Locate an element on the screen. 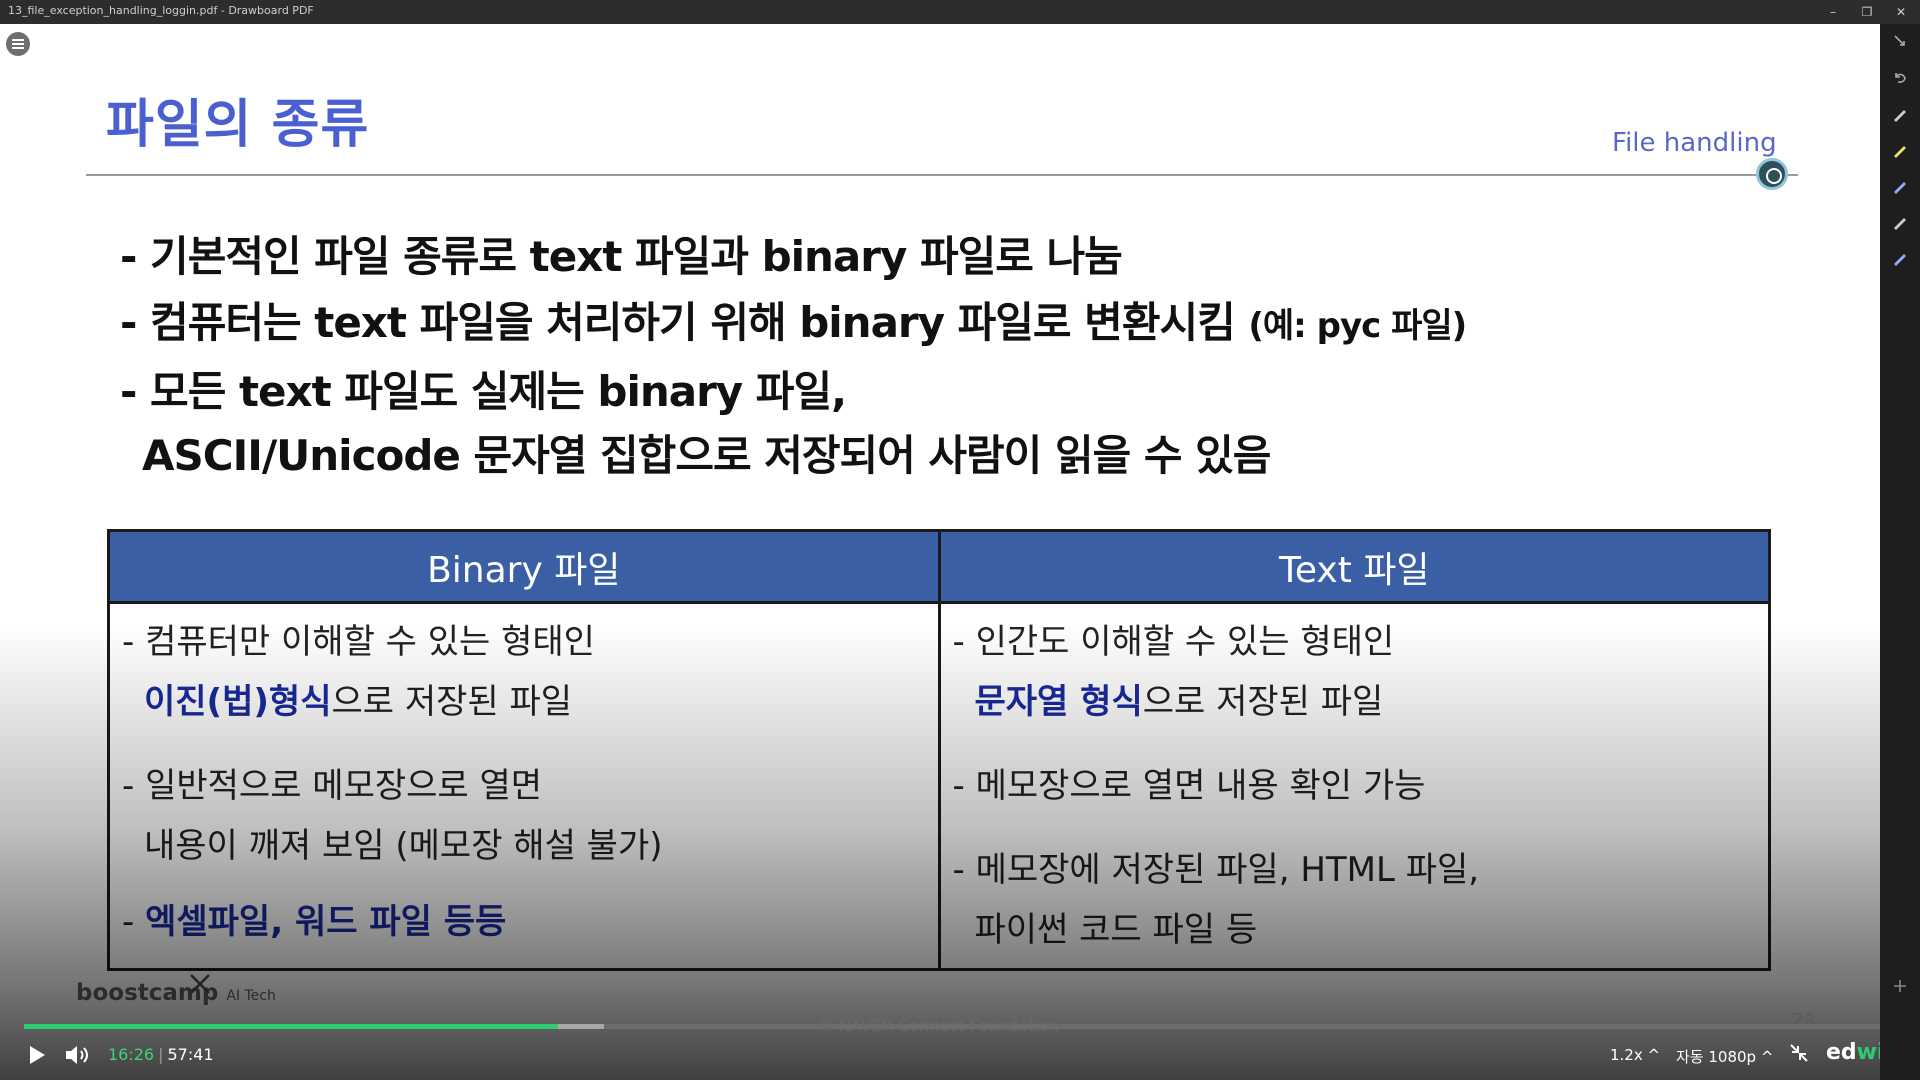 The width and height of the screenshot is (1920, 1080). current-time: 16:26 is located at coordinates (131, 1054).